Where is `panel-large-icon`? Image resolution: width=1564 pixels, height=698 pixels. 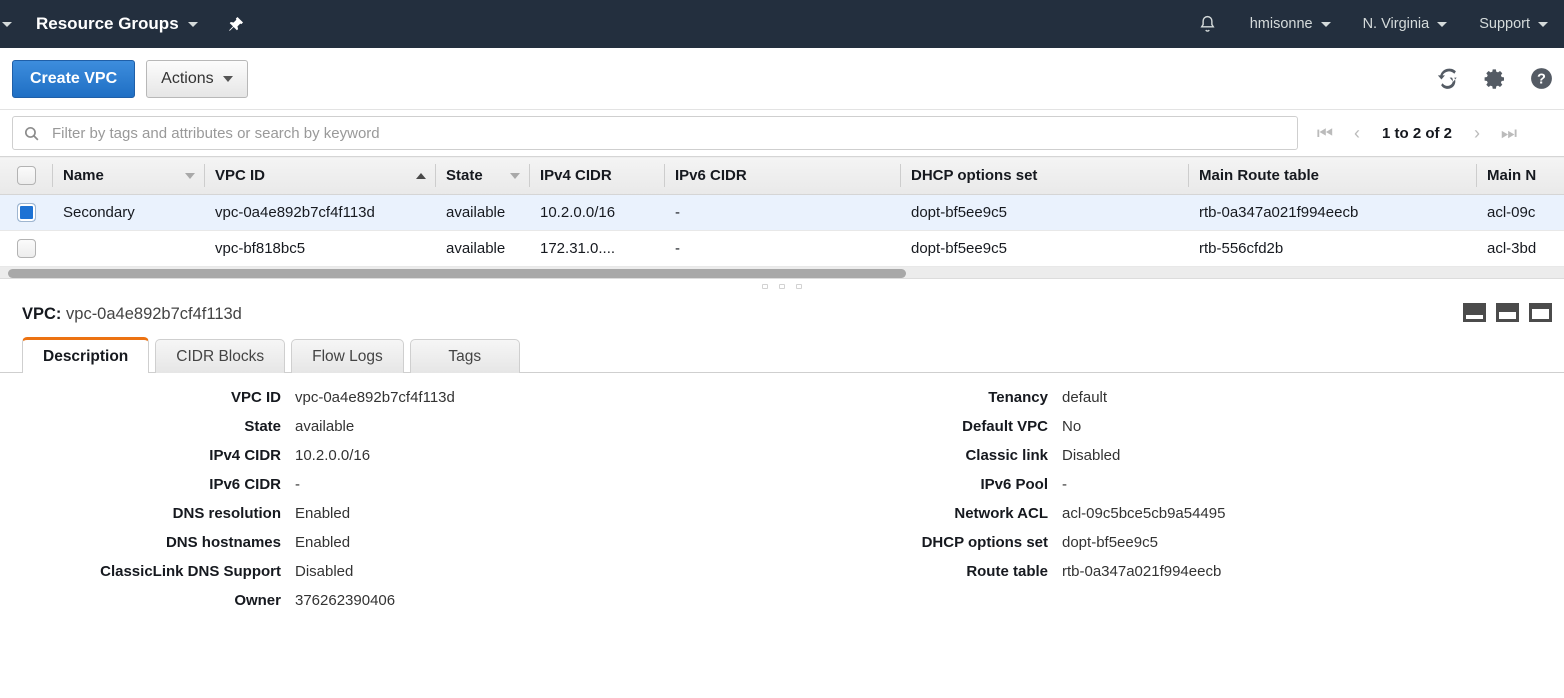 panel-large-icon is located at coordinates (1540, 312).